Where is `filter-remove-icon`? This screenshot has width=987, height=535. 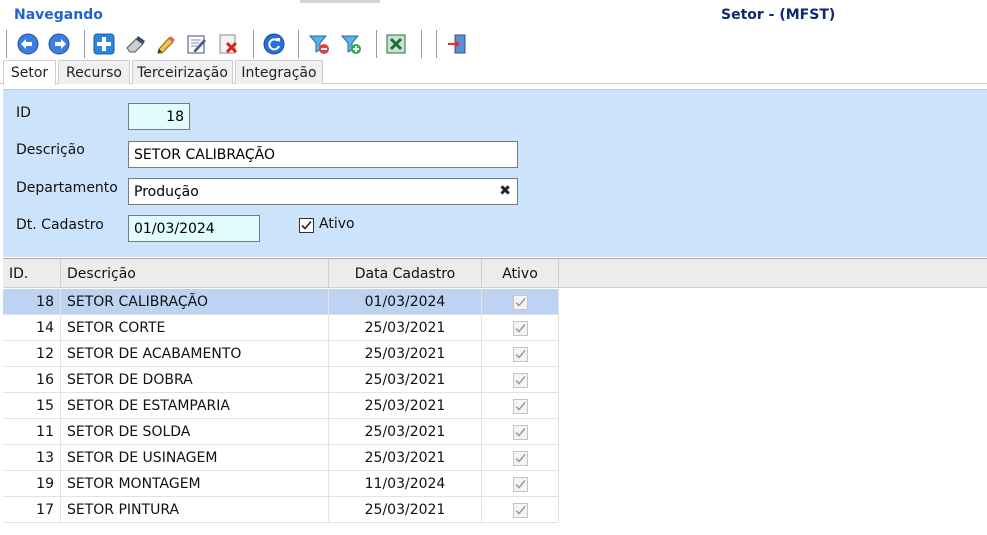
filter-remove-icon is located at coordinates (318, 44).